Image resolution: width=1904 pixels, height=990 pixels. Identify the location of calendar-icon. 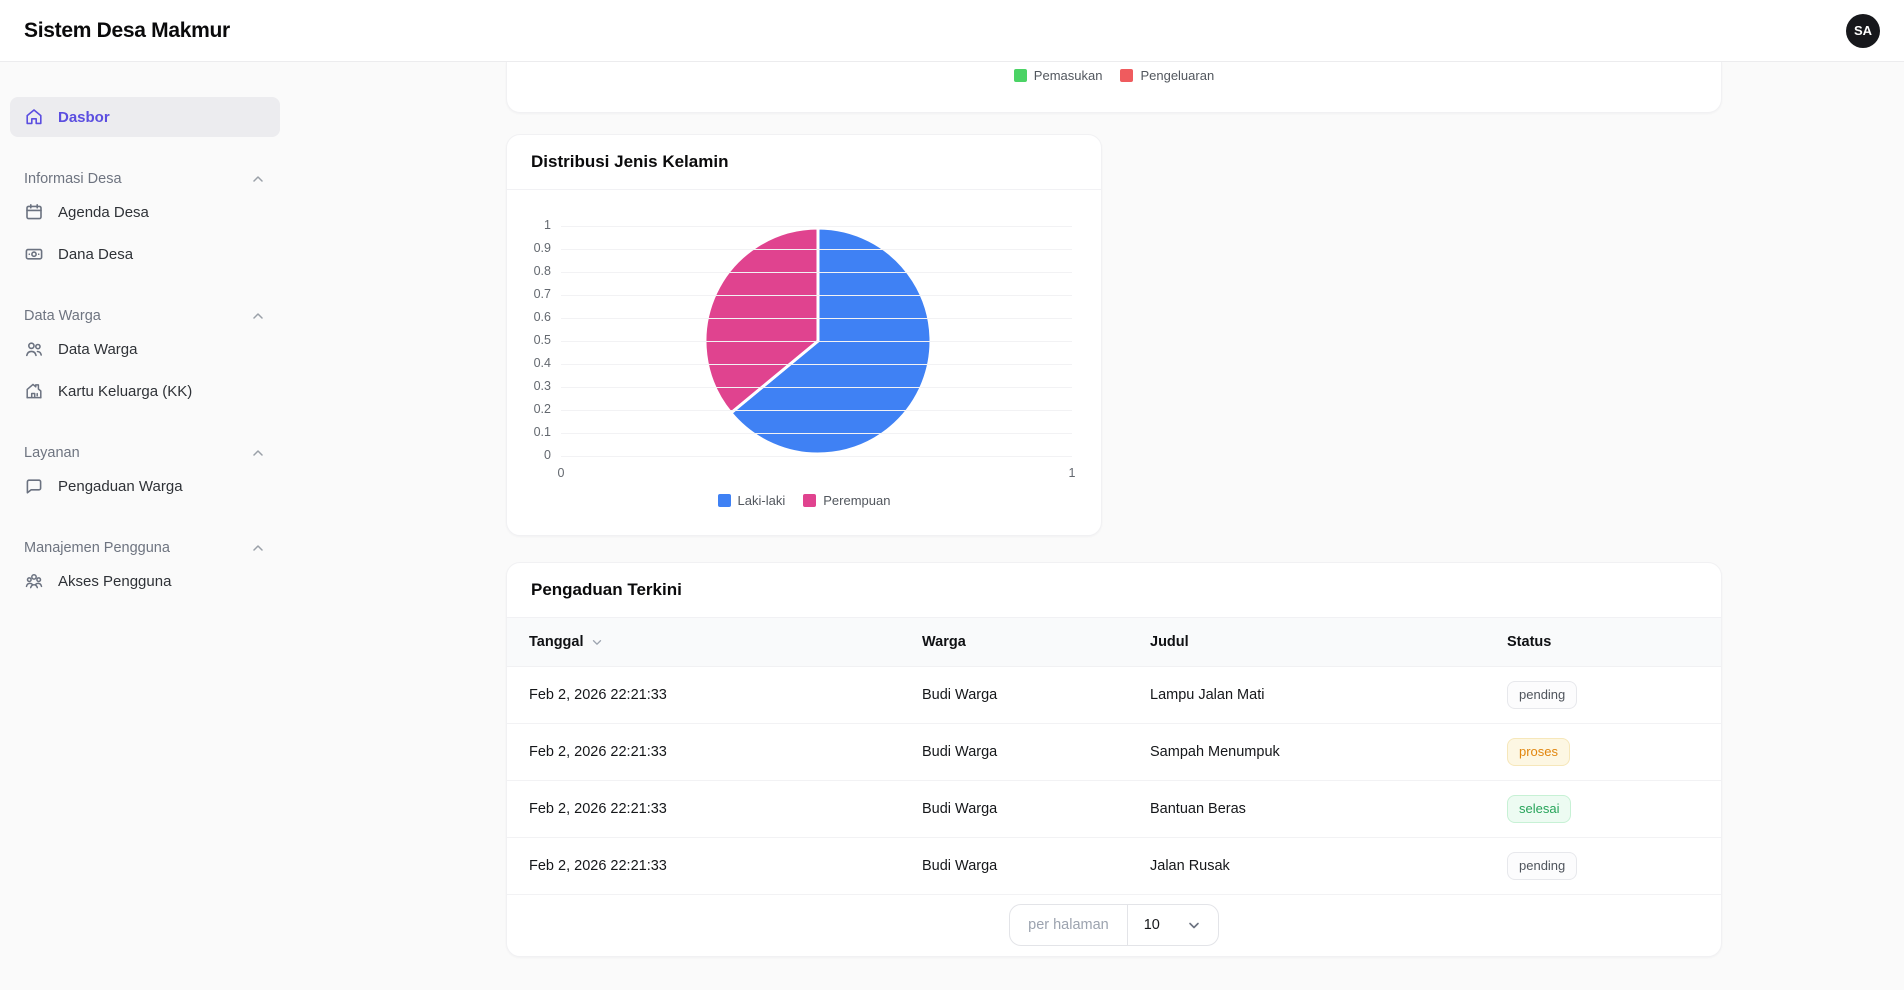
(34, 212).